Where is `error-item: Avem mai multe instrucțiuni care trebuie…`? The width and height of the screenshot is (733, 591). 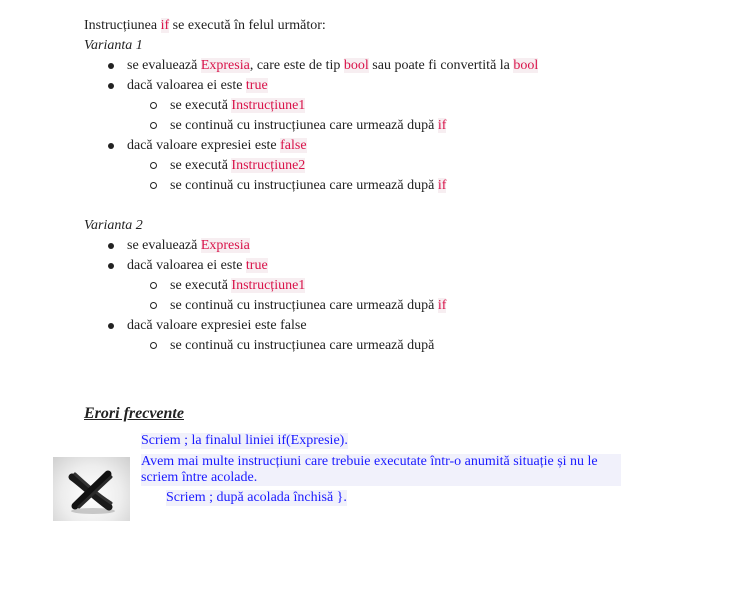
error-item: Avem mai multe instrucțiuni care trebuie… is located at coordinates (381, 470).